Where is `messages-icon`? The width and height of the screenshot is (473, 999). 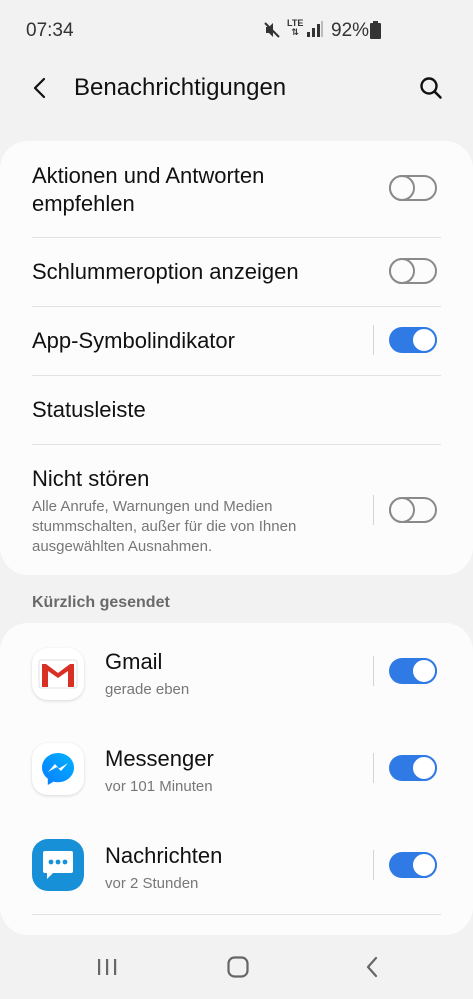
messages-icon is located at coordinates (58, 865).